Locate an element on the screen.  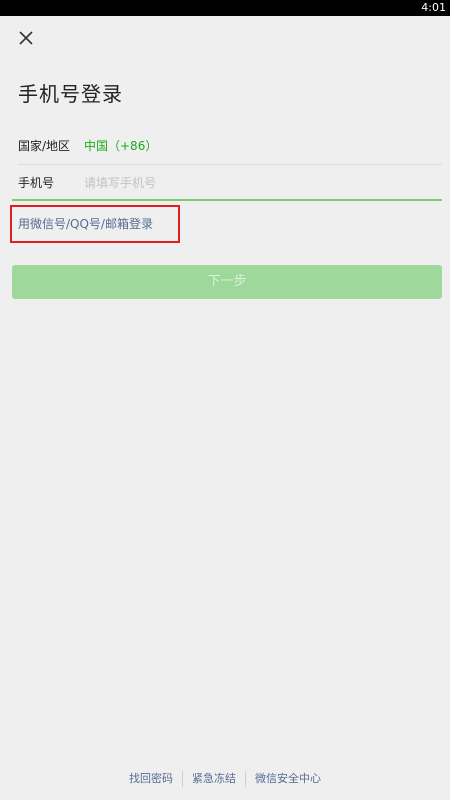
country-selector: 国家/地区 中国（+86） is located at coordinates (230, 146).